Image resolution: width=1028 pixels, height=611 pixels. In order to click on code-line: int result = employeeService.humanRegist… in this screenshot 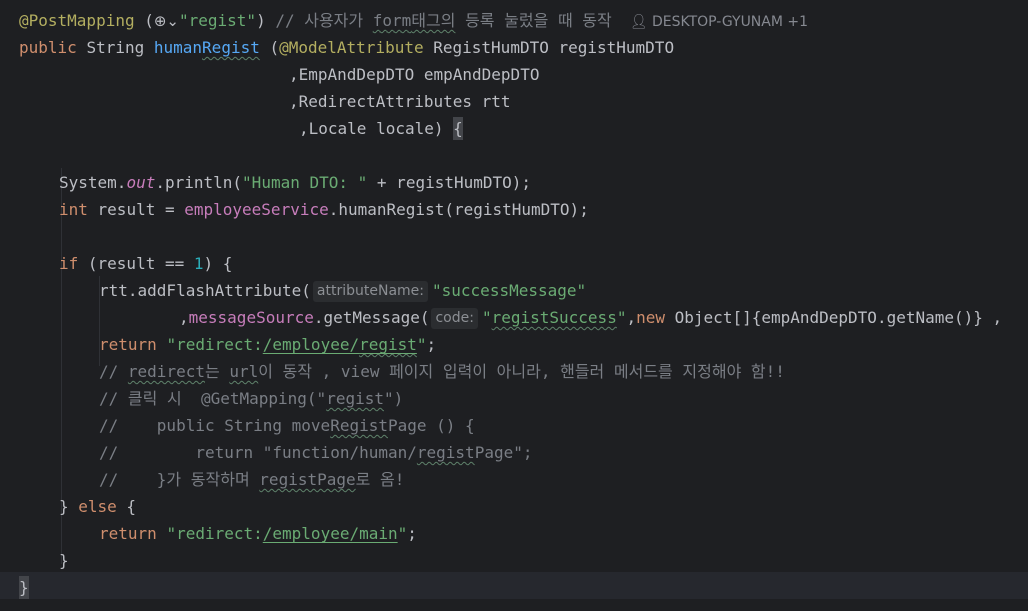, I will do `click(324, 209)`.